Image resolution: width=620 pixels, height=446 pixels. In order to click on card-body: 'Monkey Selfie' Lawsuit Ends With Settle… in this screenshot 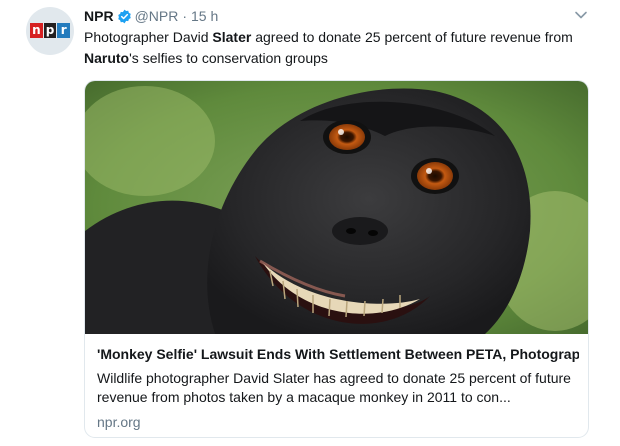, I will do `click(338, 387)`.